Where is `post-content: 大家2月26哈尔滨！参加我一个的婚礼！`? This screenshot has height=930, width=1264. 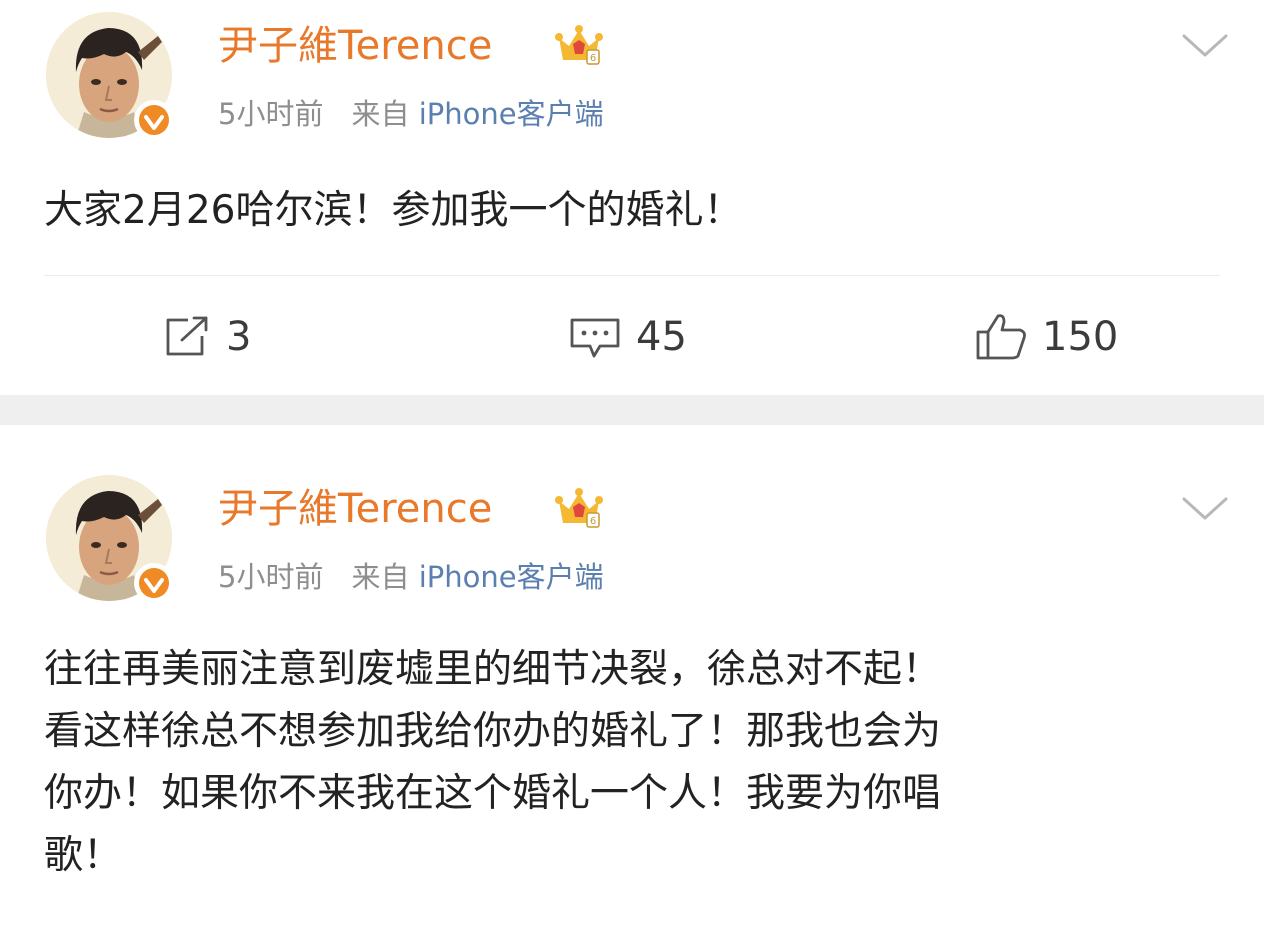 post-content: 大家2月26哈尔滨！参加我一个的婚礼！ is located at coordinates (634, 211).